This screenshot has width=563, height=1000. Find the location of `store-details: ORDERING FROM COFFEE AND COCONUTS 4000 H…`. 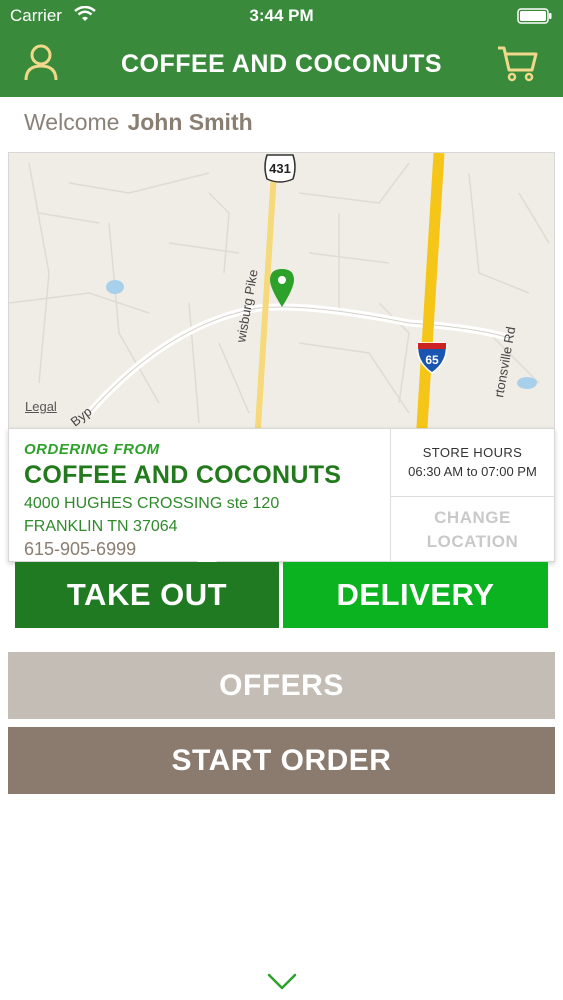

store-details: ORDERING FROM COFFEE AND COCONUTS 4000 H… is located at coordinates (199, 495).